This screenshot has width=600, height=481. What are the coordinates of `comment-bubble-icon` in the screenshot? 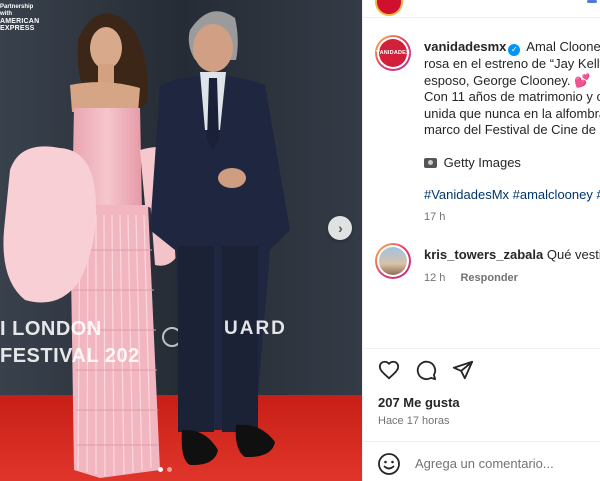 It's located at (426, 370).